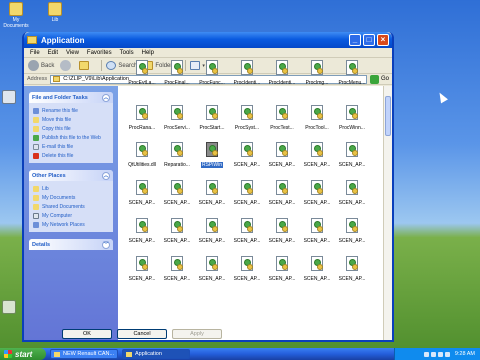 The height and width of the screenshot is (360, 480). What do you see at coordinates (197, 334) in the screenshot?
I see `apply-button: Apply` at bounding box center [197, 334].